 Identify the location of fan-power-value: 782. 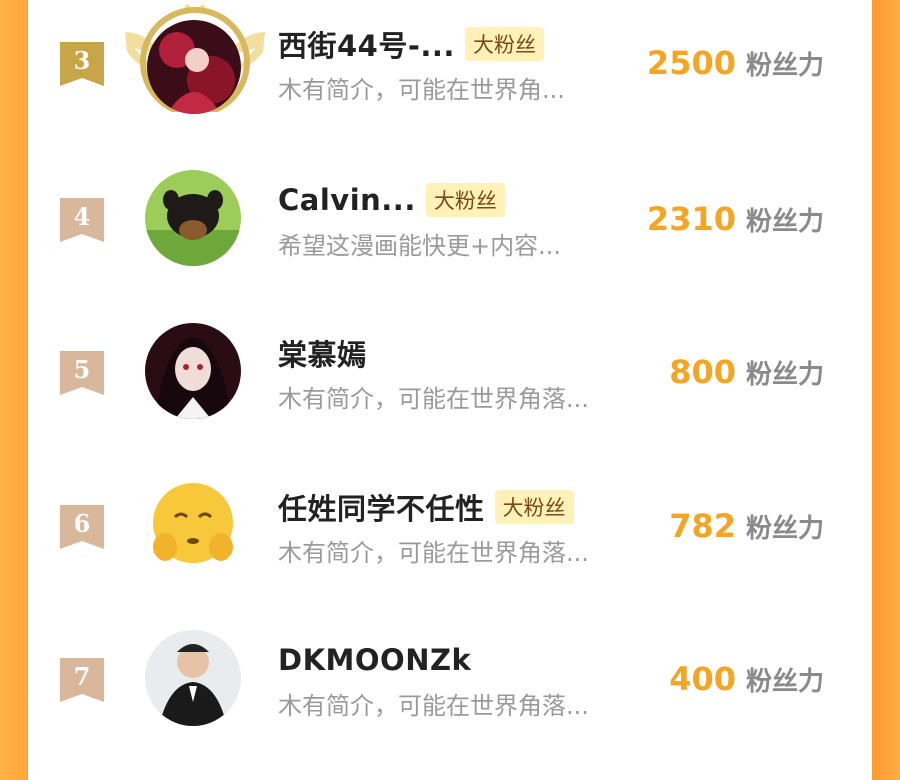
(702, 526).